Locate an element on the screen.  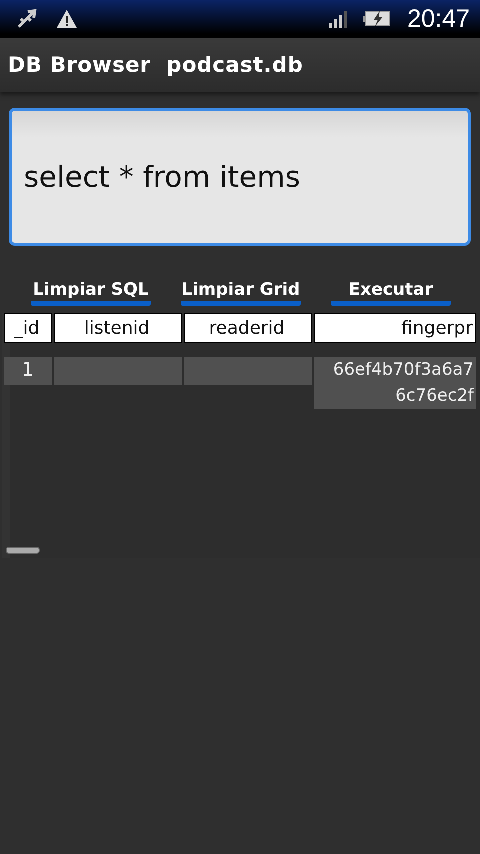
action-button: Executar is located at coordinates (391, 292).